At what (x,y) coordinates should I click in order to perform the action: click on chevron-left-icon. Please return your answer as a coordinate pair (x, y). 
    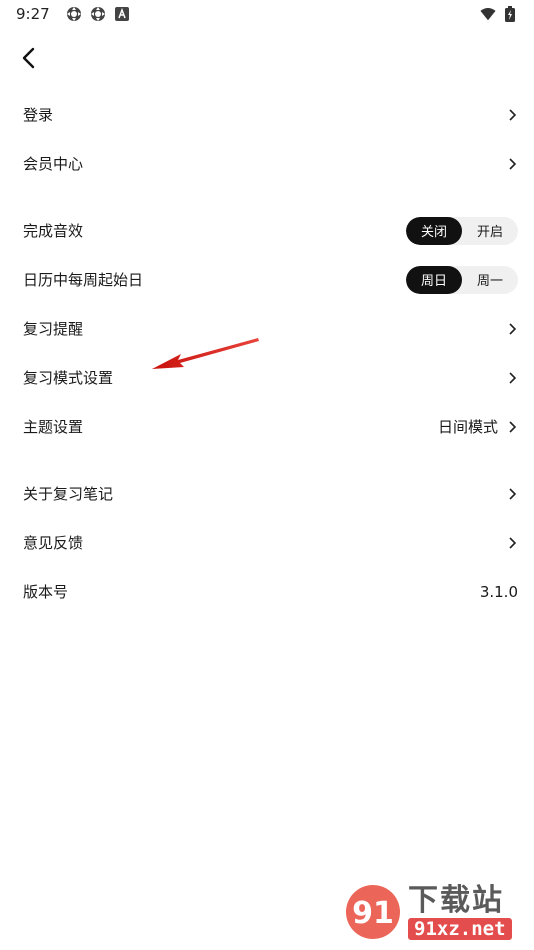
    Looking at the image, I should click on (28, 58).